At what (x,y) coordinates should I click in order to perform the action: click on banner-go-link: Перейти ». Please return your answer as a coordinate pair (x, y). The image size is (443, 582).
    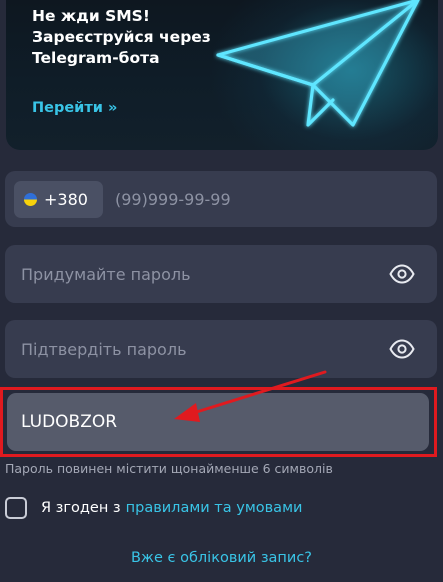
    Looking at the image, I should click on (74, 108).